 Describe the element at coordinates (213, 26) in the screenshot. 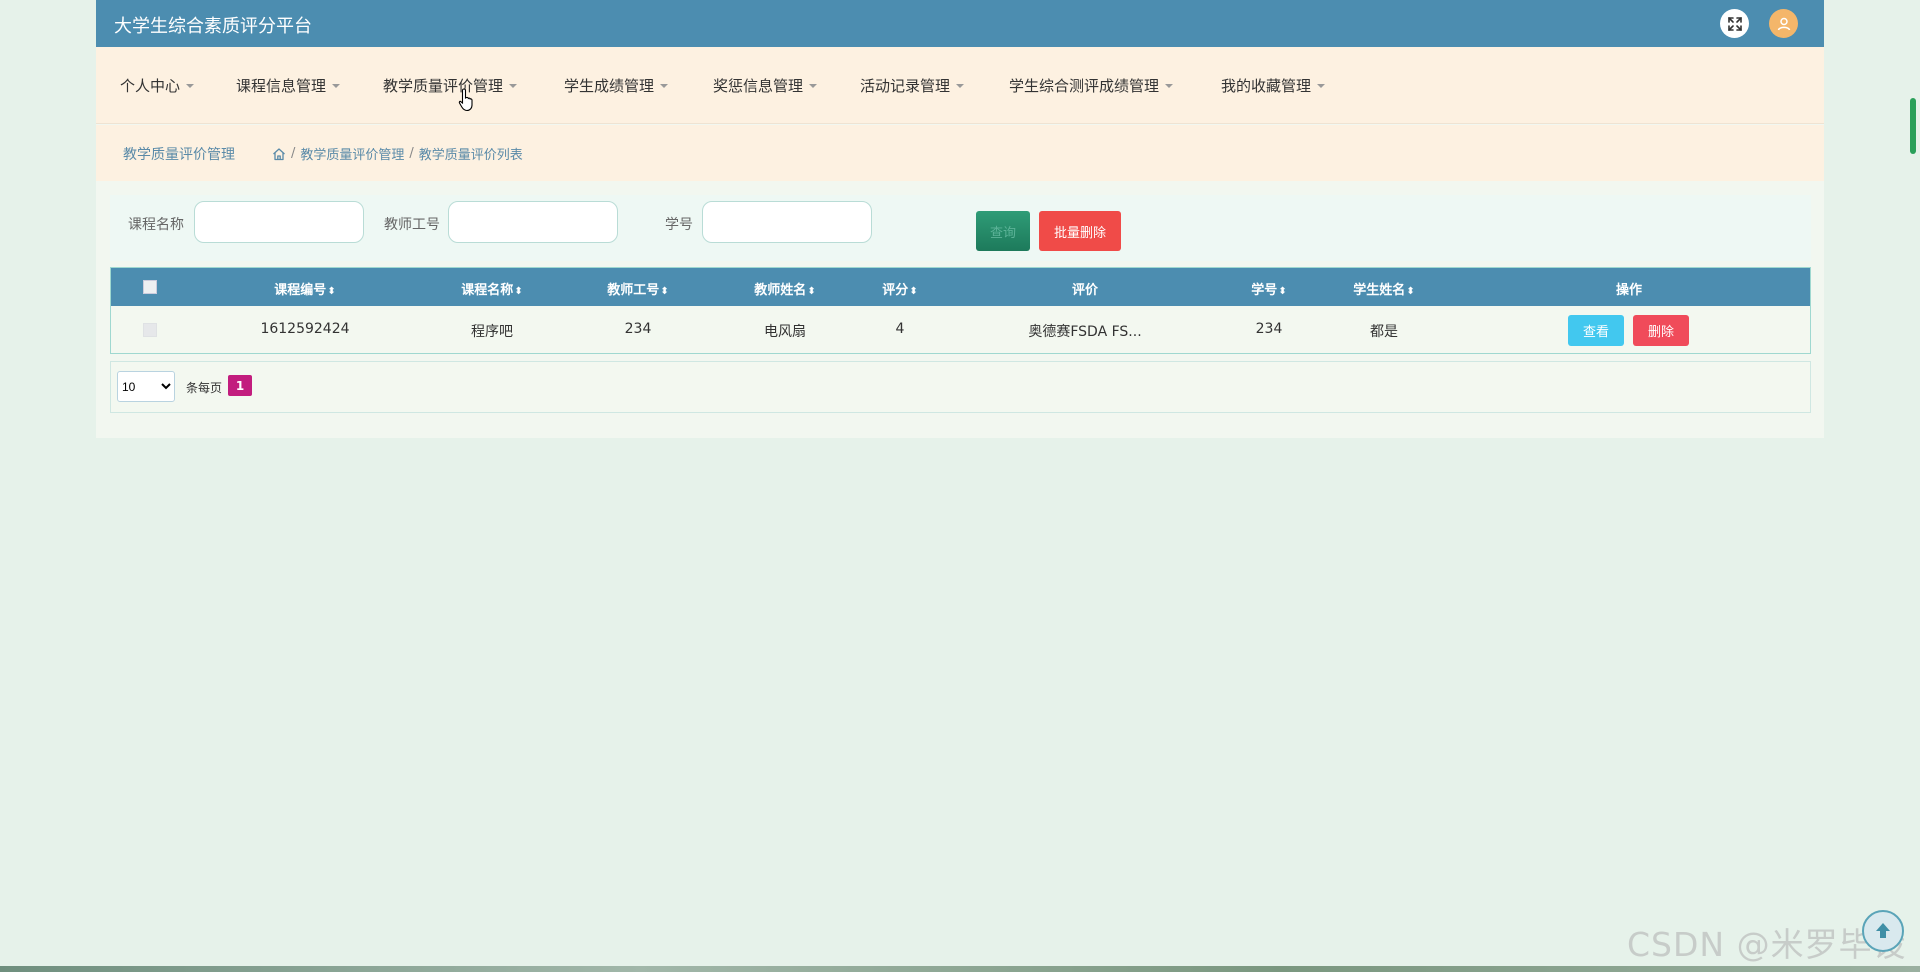

I see `app-title: 大学生综合素质评分平台` at that location.